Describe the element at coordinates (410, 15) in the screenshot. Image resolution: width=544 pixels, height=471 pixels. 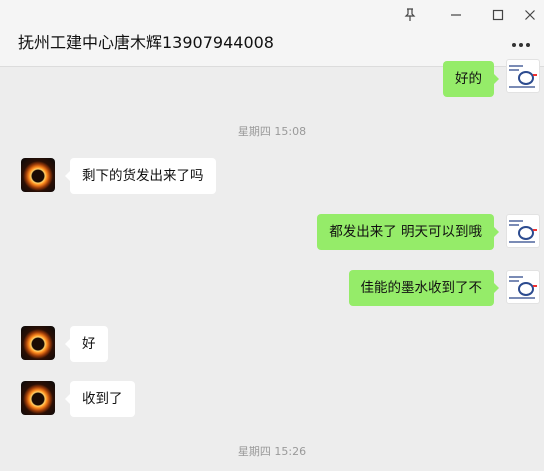
I see `pin-icon` at that location.